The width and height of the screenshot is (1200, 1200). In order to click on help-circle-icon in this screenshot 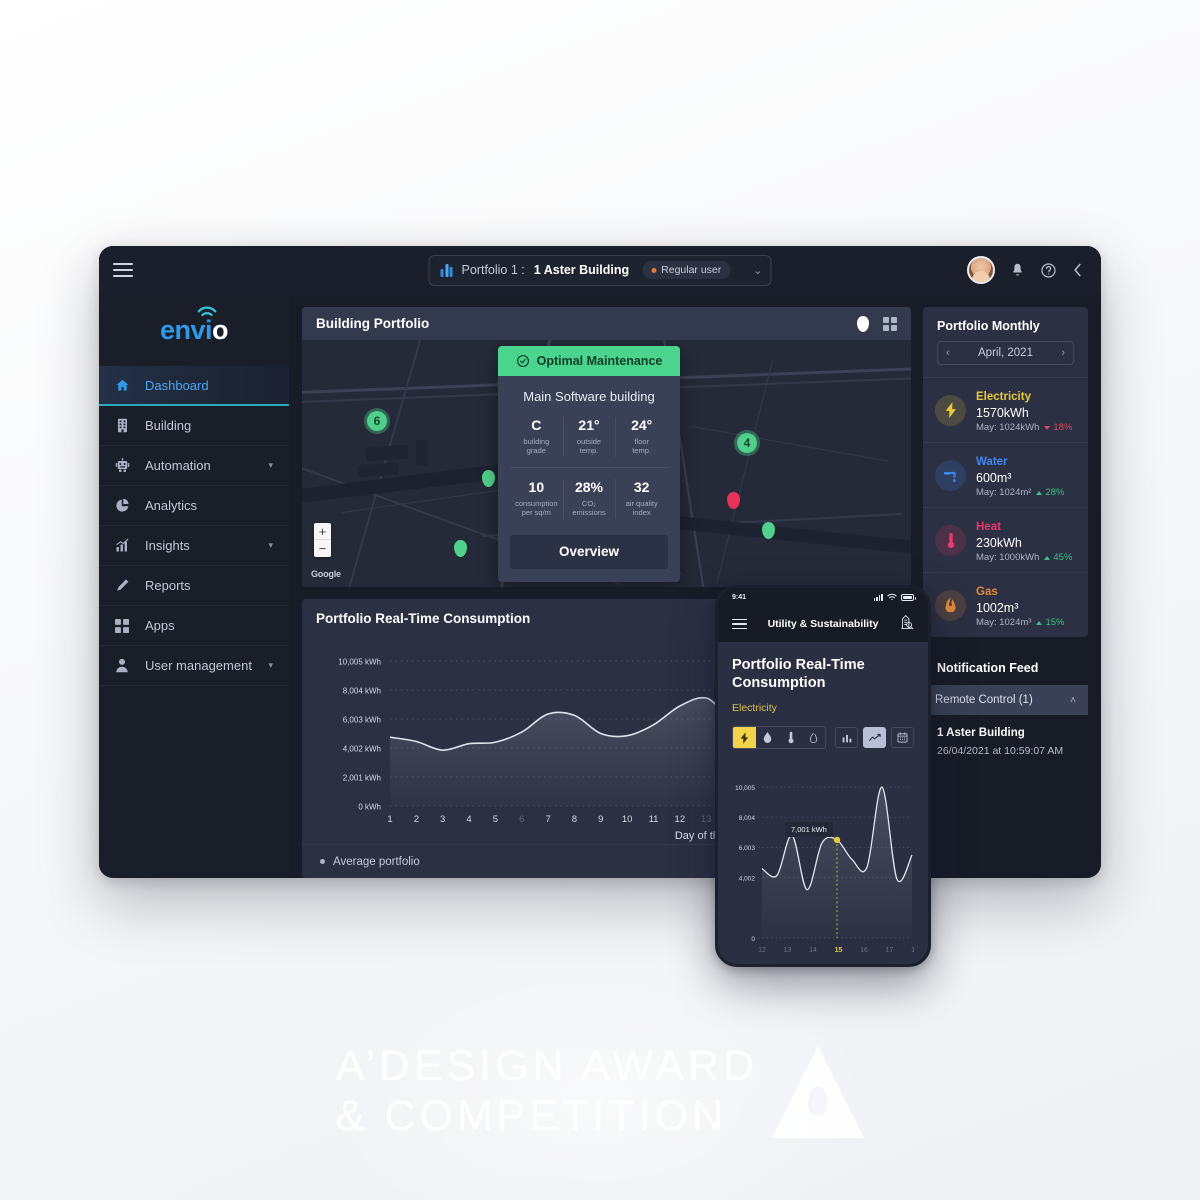, I will do `click(1048, 270)`.